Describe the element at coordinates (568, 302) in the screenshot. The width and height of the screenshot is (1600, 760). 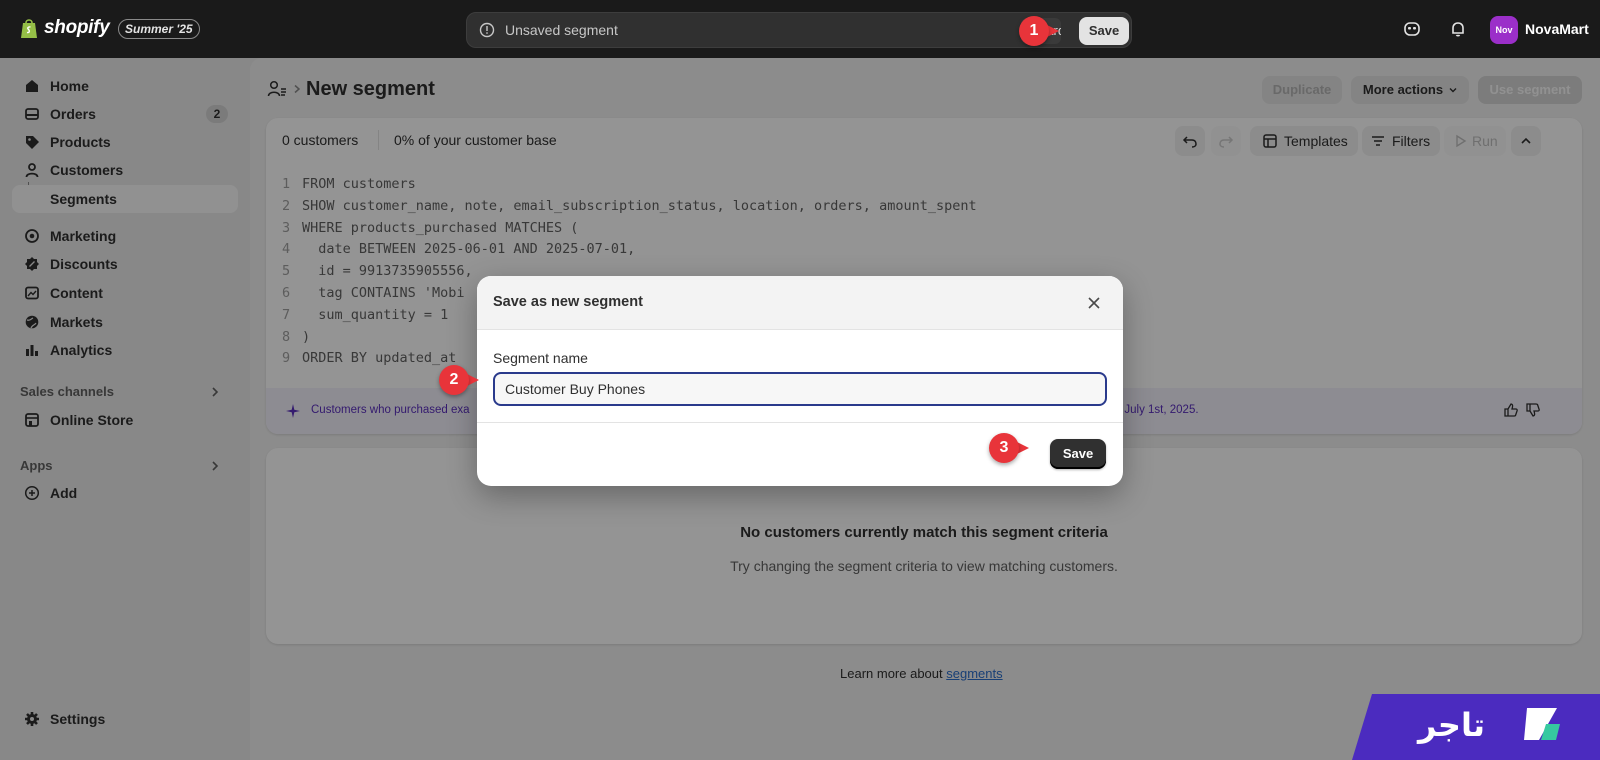
I see `modal-title: Save as new segment` at that location.